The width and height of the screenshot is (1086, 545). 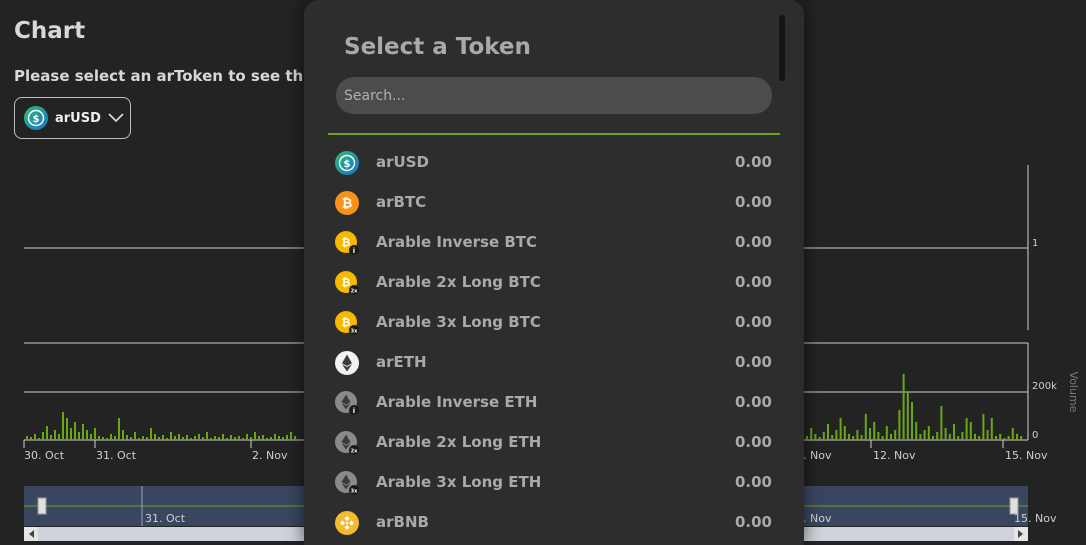 I want to click on token-row-arusd: $ arUSD 0.00, so click(x=554, y=163).